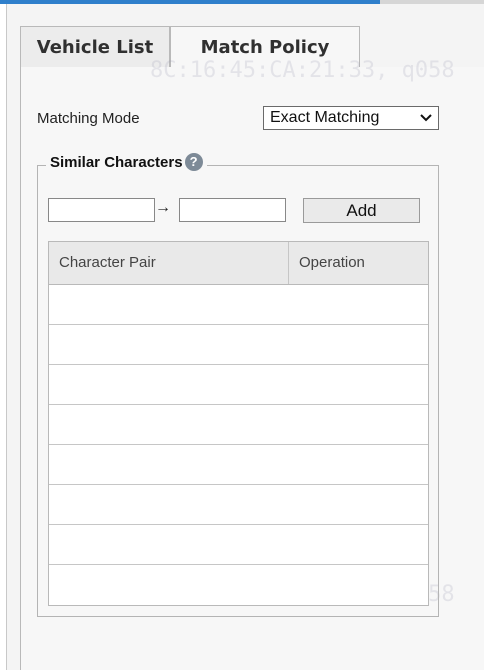  I want to click on column-operation: Operation, so click(332, 262).